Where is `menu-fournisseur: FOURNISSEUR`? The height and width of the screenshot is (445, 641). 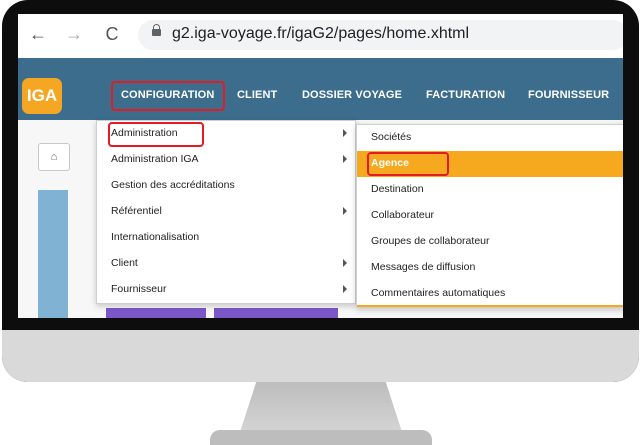
menu-fournisseur: FOURNISSEUR is located at coordinates (568, 95).